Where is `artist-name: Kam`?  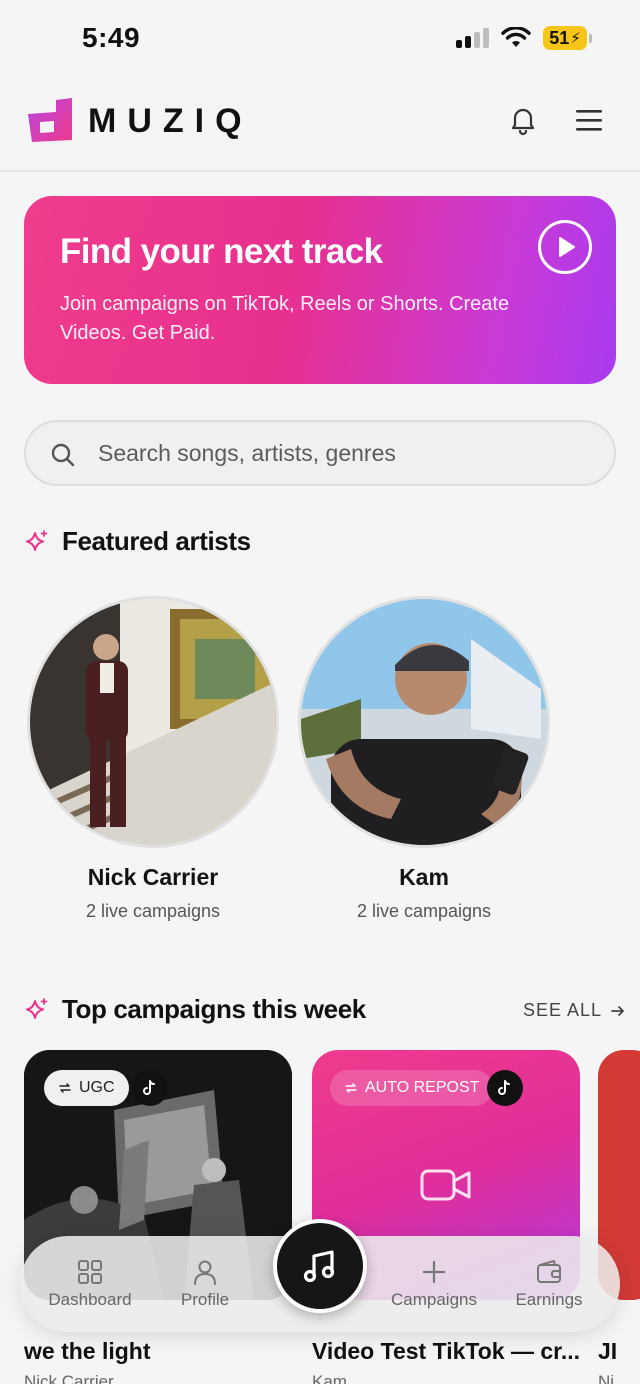
artist-name: Kam is located at coordinates (424, 877).